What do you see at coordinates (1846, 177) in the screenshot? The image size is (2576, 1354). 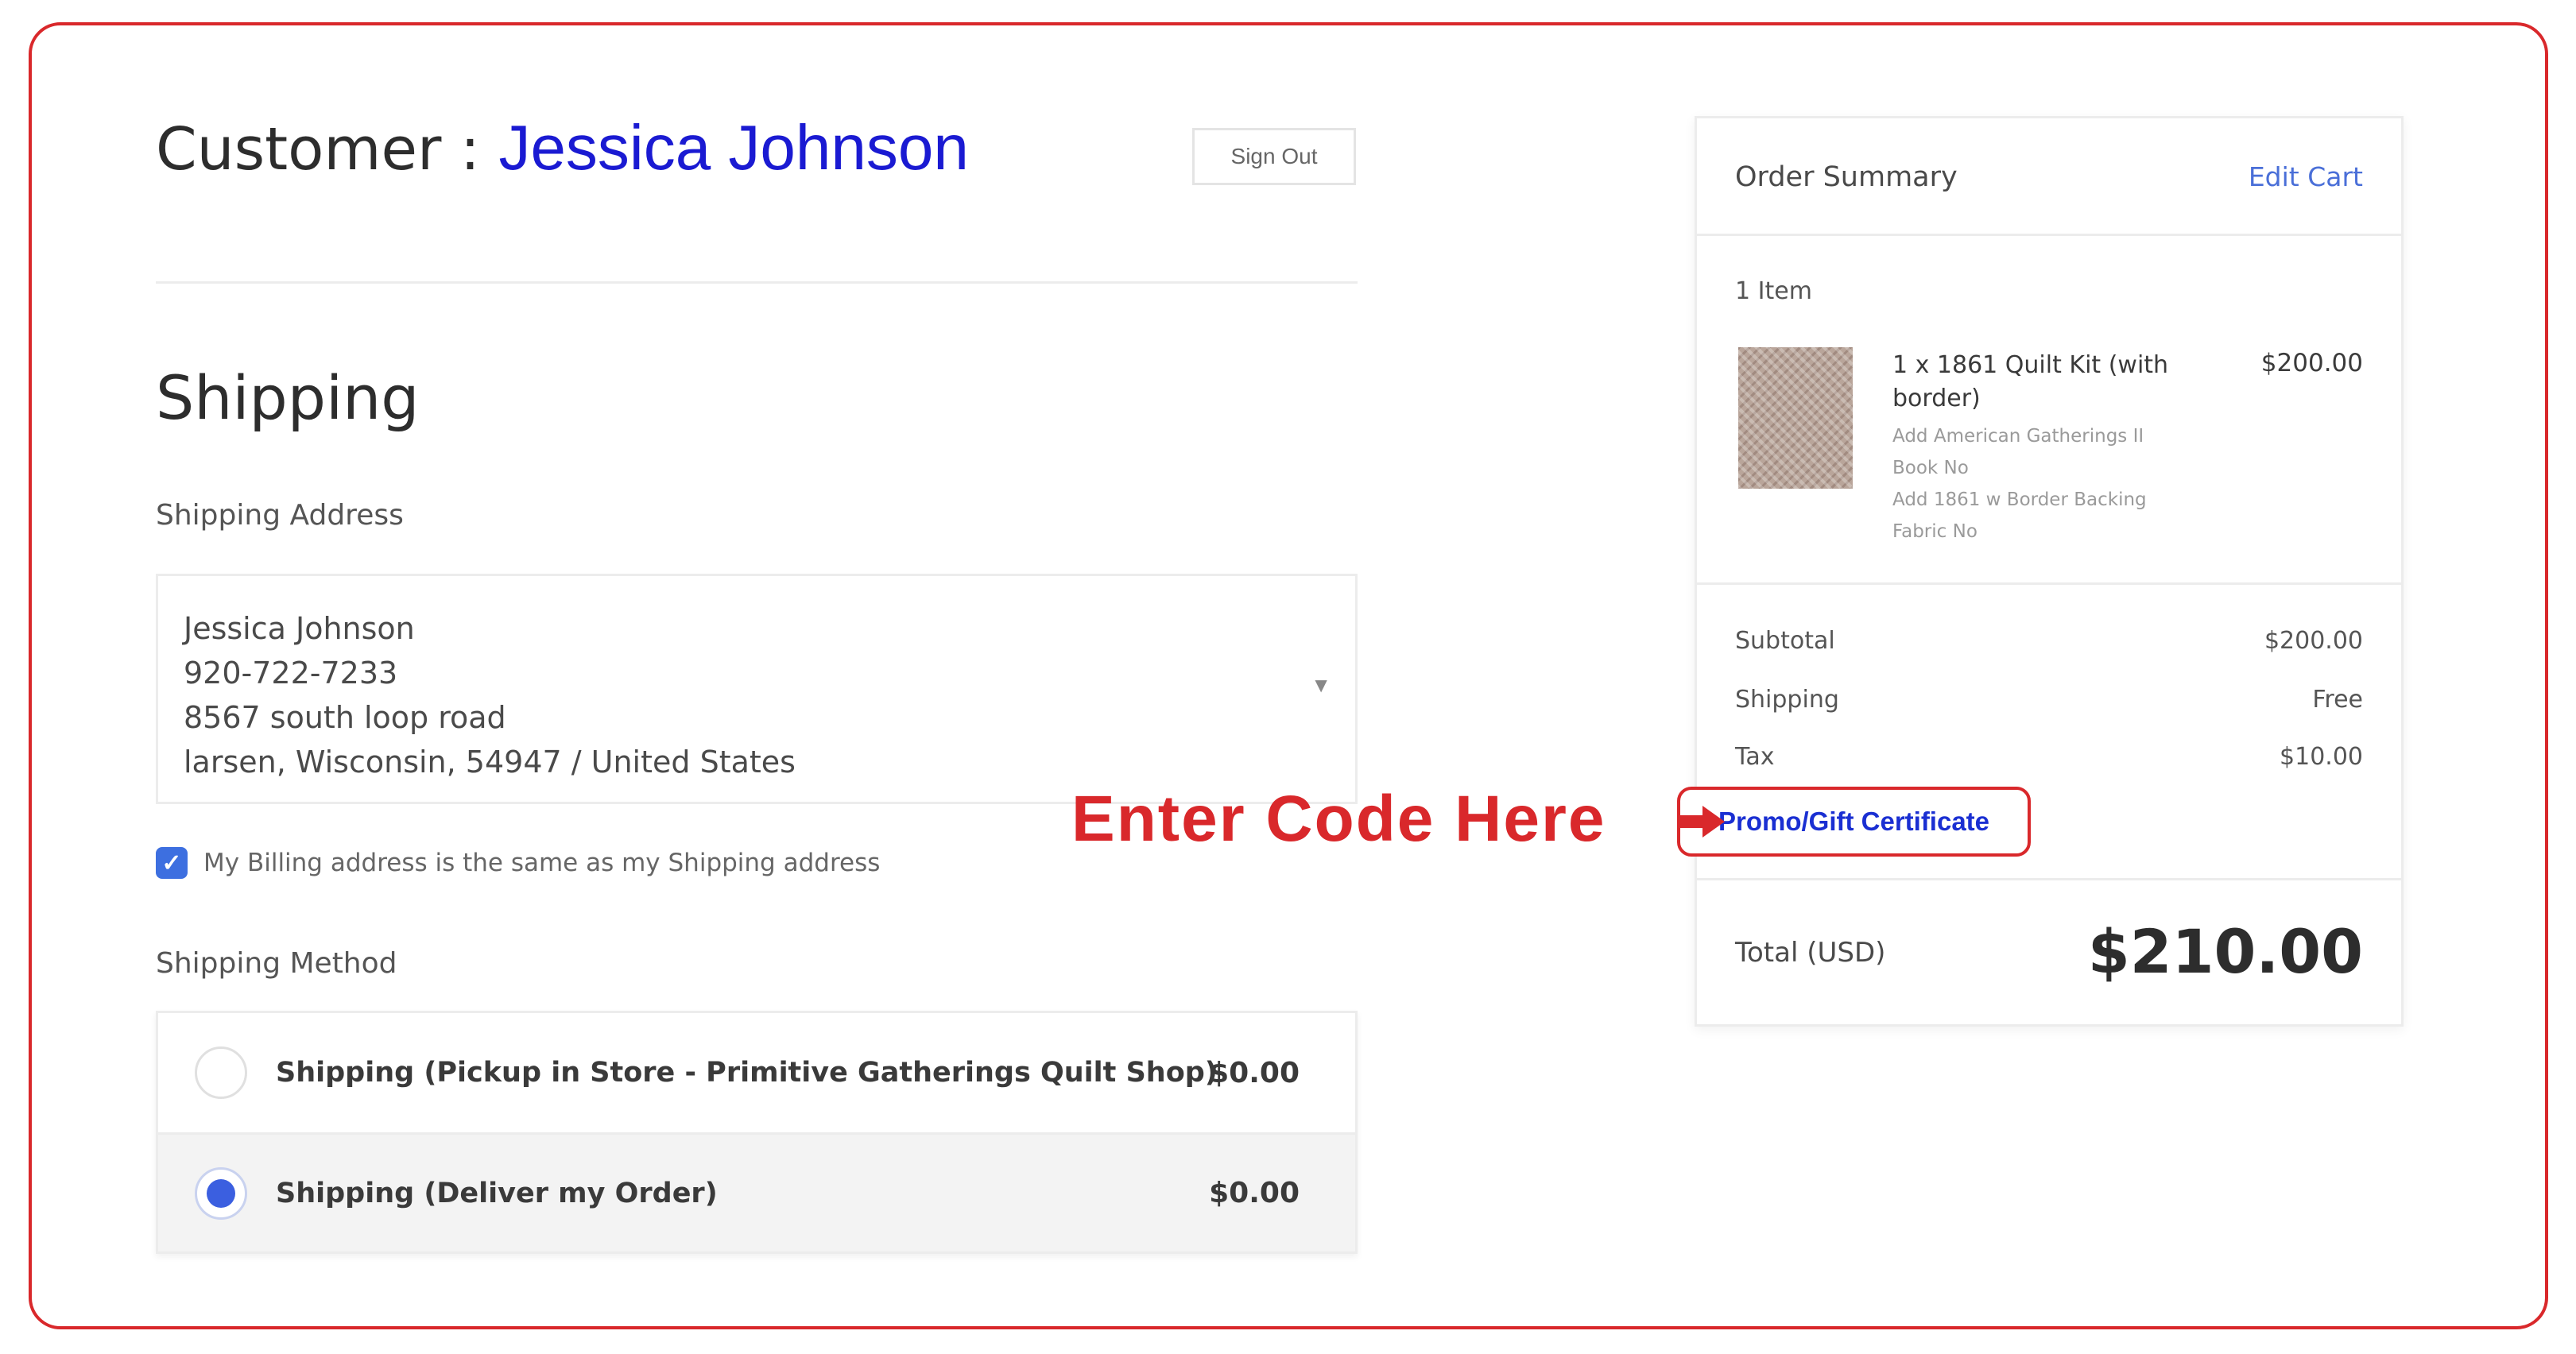 I see `order-summary-title: Order Summary` at bounding box center [1846, 177].